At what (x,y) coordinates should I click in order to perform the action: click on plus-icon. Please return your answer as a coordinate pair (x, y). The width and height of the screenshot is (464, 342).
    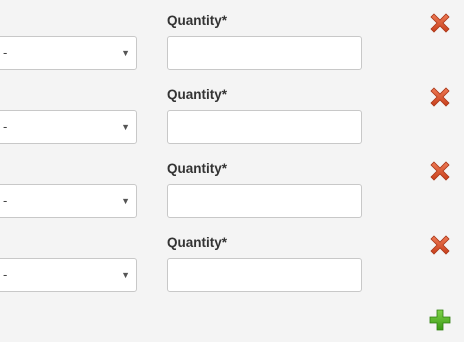
    Looking at the image, I should click on (440, 320).